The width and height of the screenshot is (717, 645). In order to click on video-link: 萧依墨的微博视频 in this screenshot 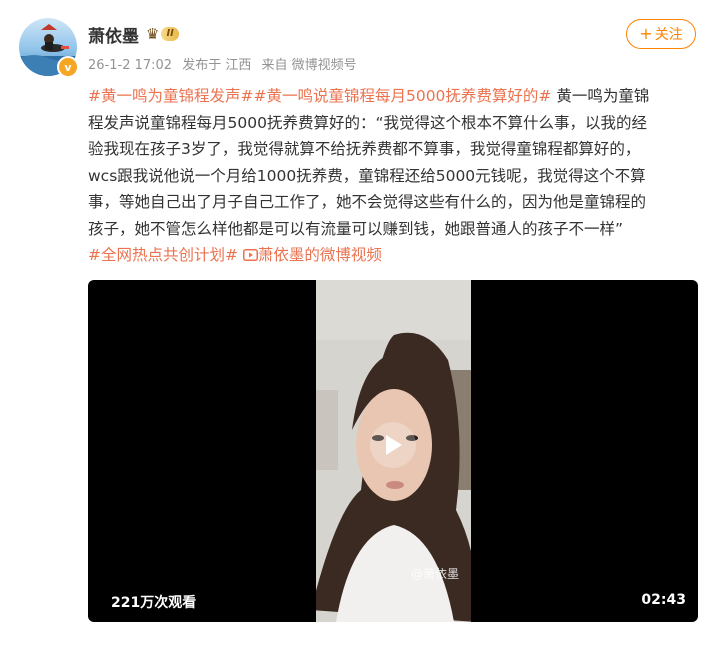, I will do `click(312, 255)`.